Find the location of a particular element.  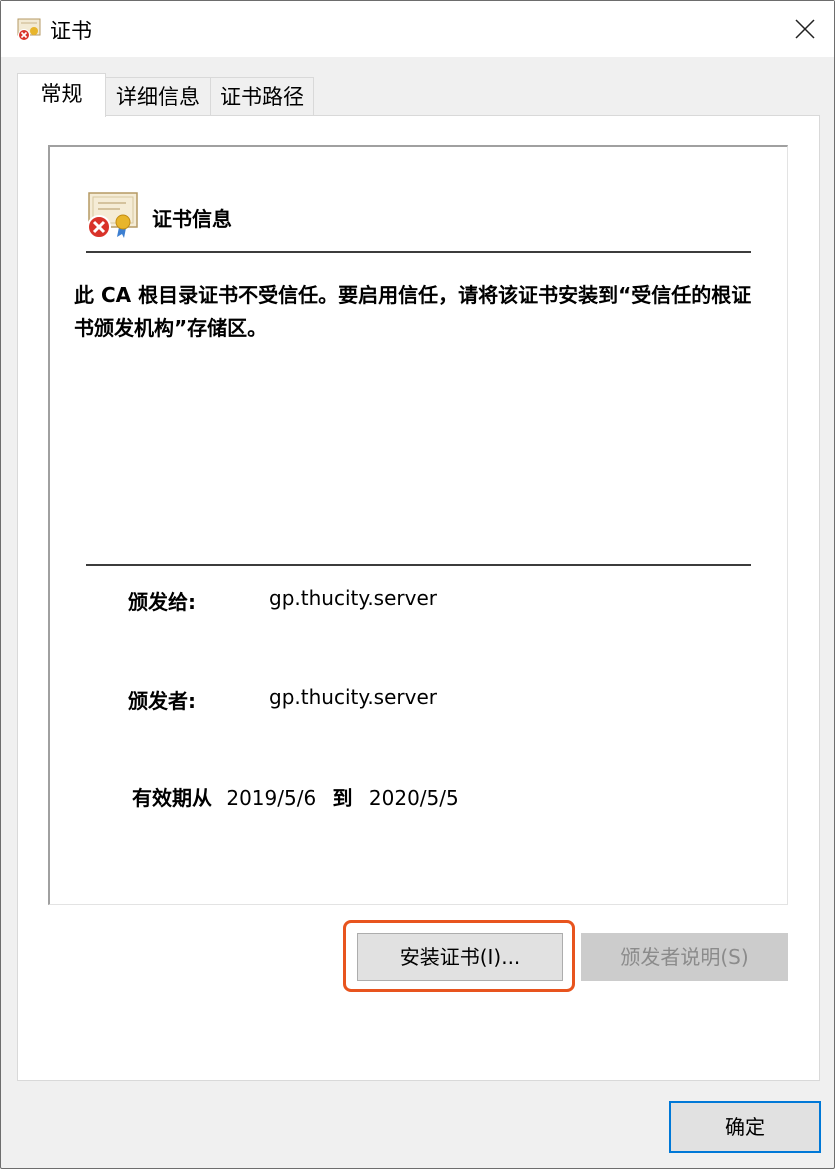

highlight-box is located at coordinates (459, 956).